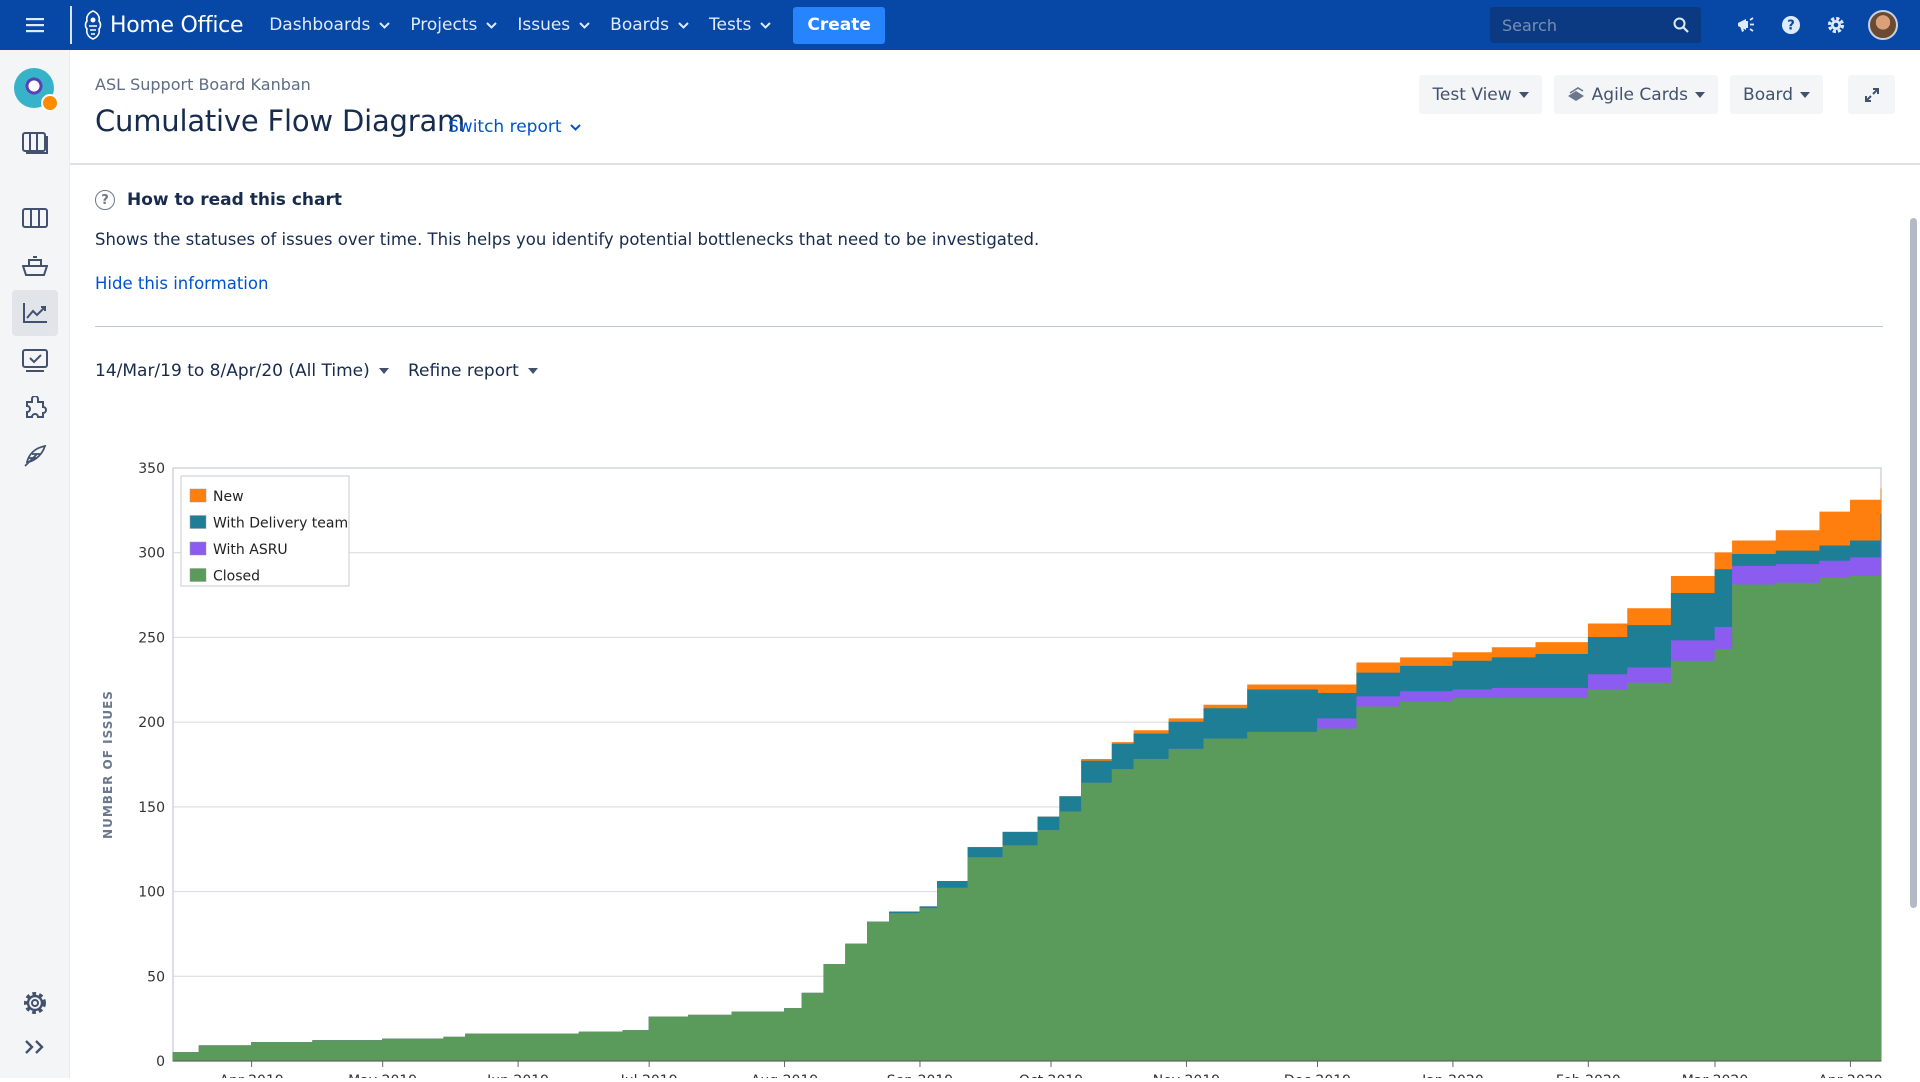 The image size is (1920, 1082). Describe the element at coordinates (35, 143) in the screenshot. I see `board-icon` at that location.